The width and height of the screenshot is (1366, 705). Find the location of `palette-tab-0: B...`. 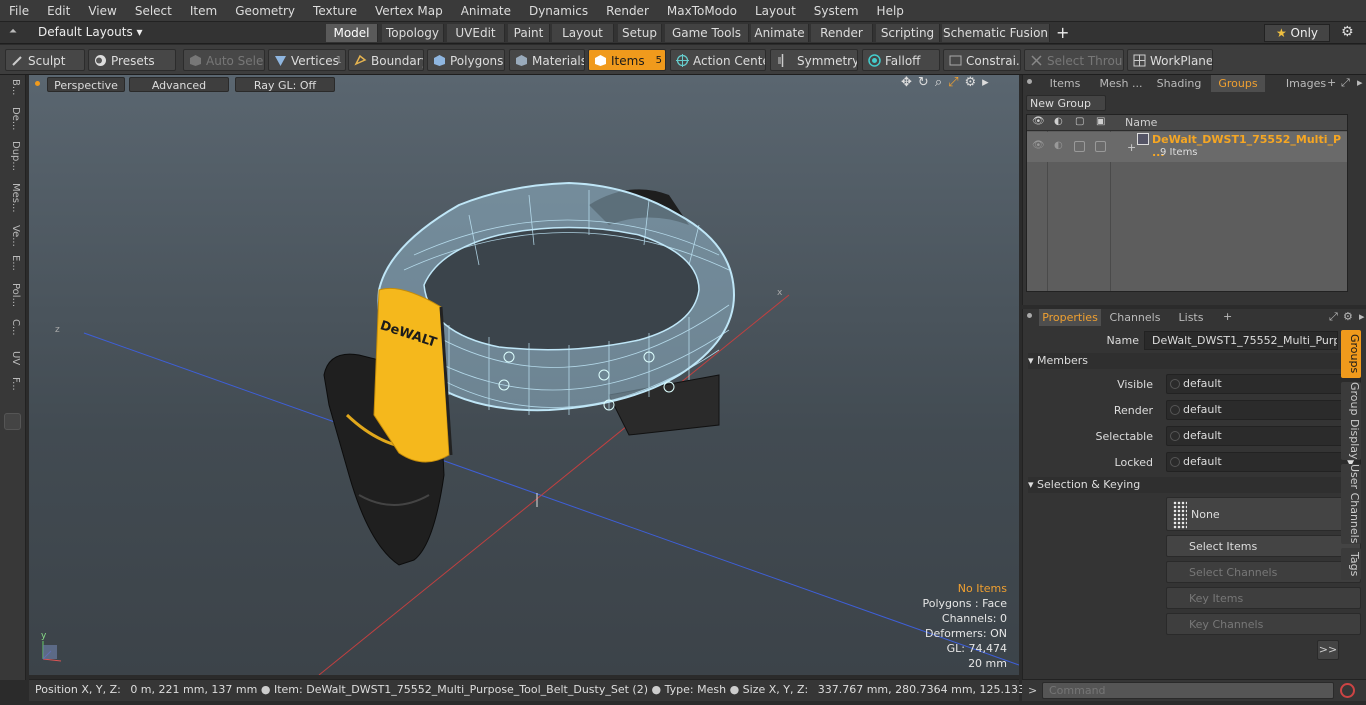

palette-tab-0: B... is located at coordinates (12, 87).